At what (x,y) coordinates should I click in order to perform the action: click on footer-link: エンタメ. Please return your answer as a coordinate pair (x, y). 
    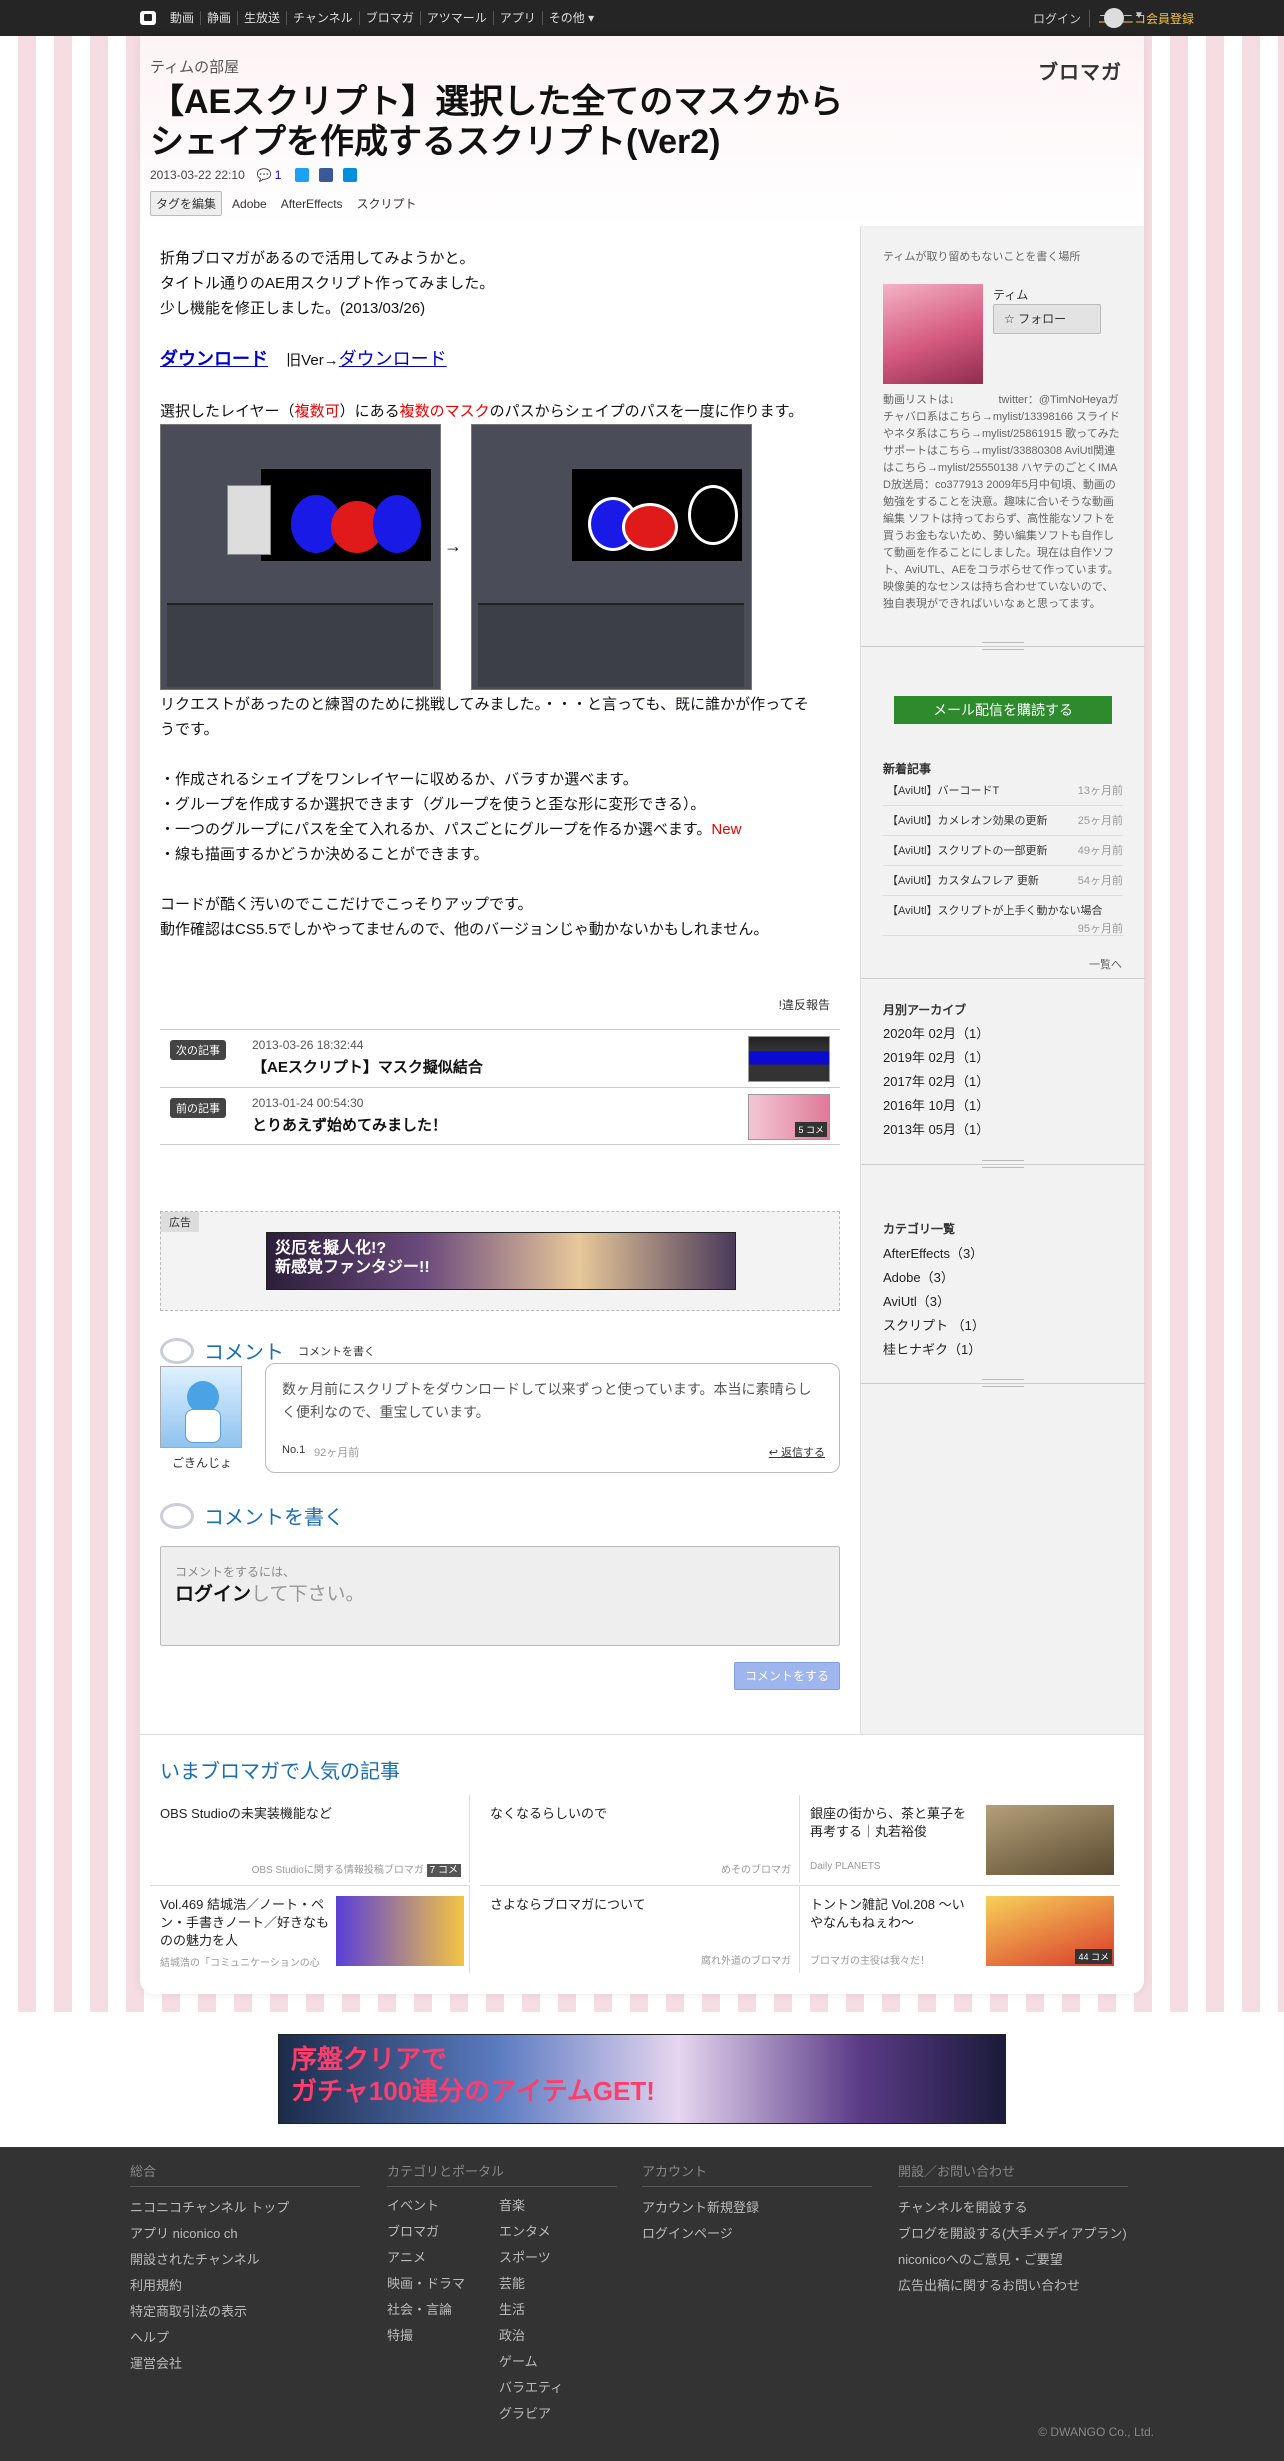
    Looking at the image, I should click on (549, 2232).